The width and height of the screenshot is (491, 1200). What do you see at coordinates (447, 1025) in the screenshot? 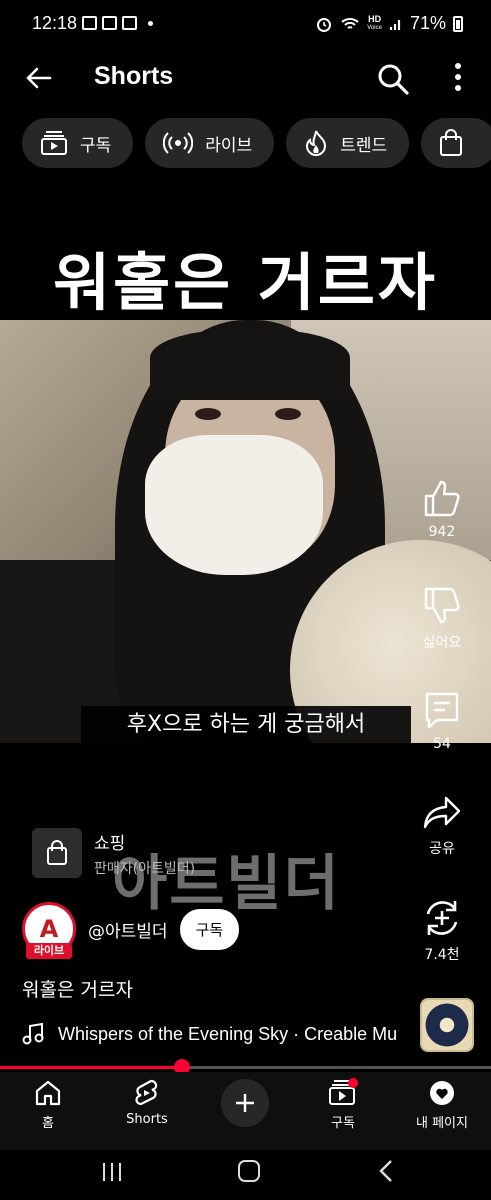
I see `album-art` at bounding box center [447, 1025].